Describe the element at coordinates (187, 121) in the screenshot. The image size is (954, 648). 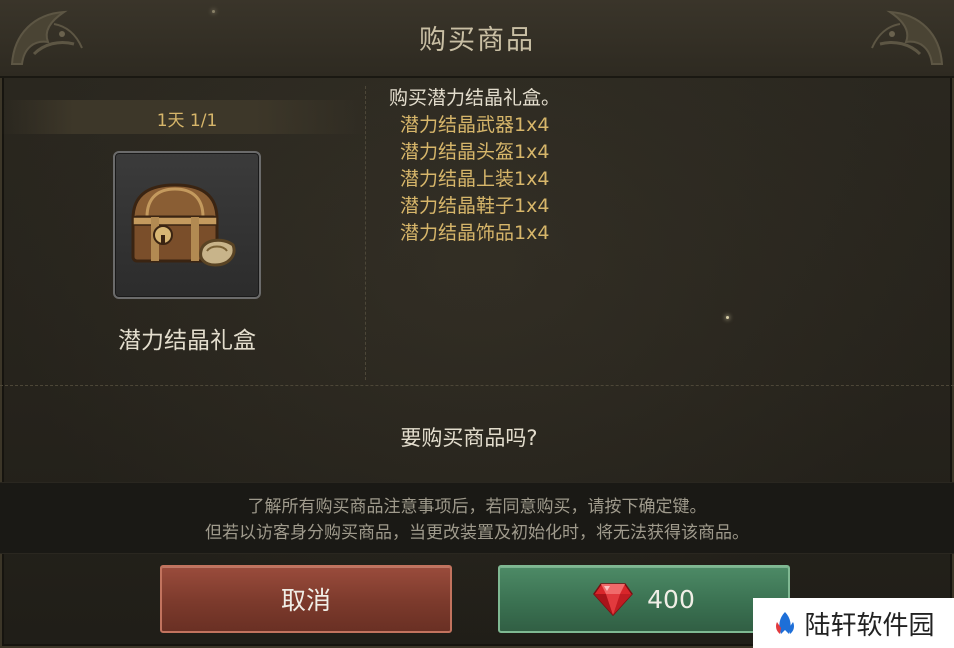
I see `purchase-limit-text: 1天 1/1` at that location.